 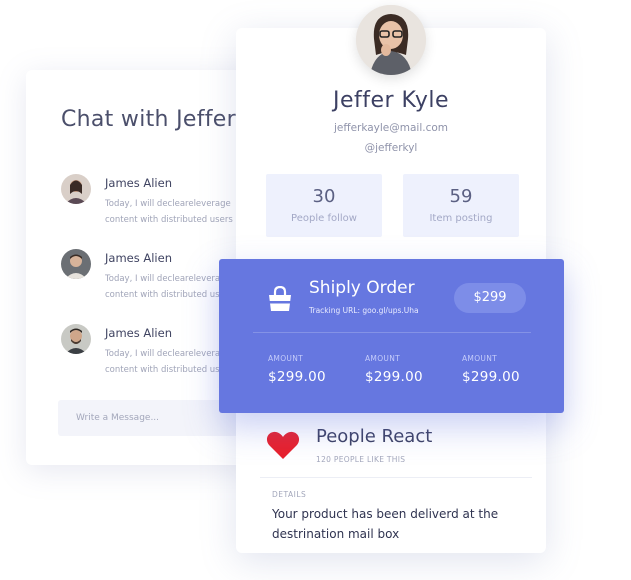 I want to click on stat-value: 30, so click(x=324, y=196).